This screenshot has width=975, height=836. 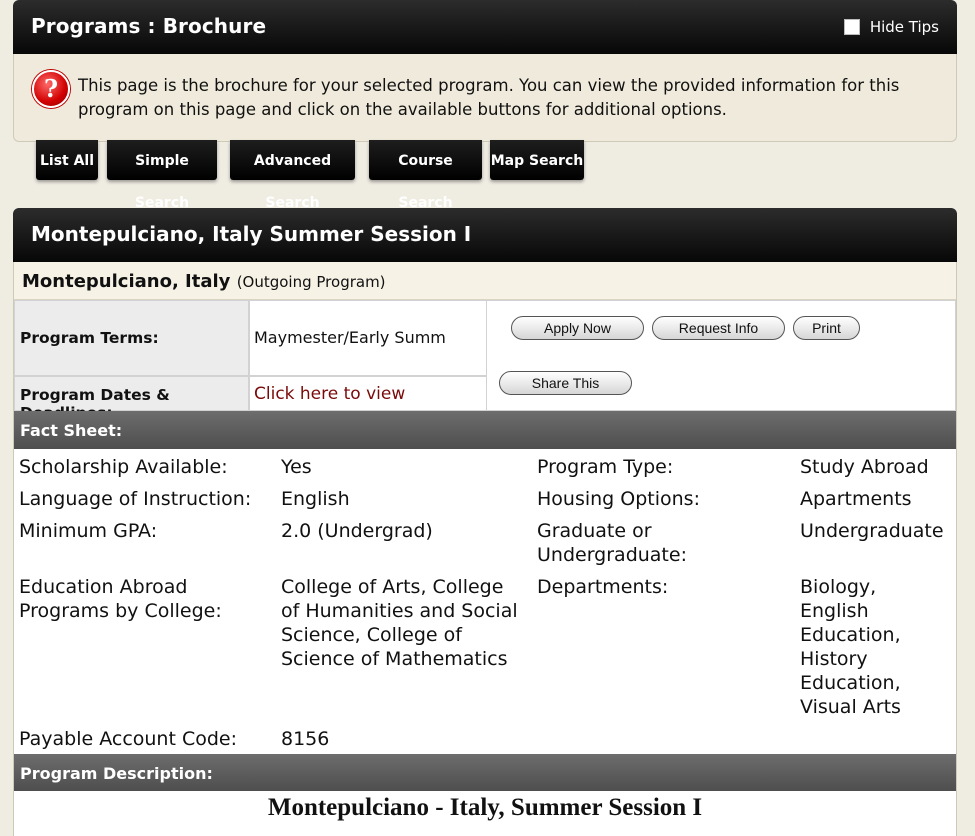 What do you see at coordinates (864, 467) in the screenshot?
I see `program-type-value: Study Abroad` at bounding box center [864, 467].